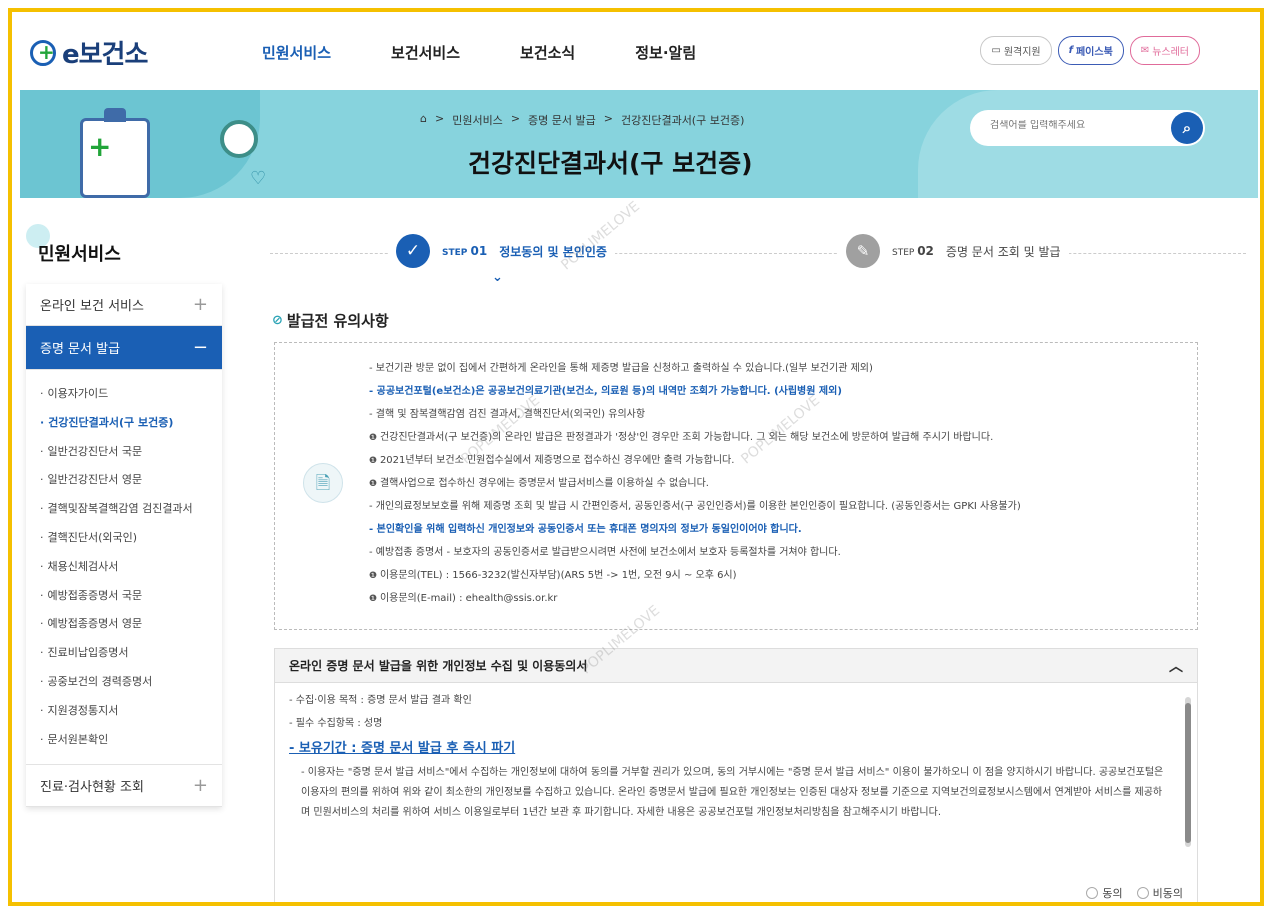 The image size is (1272, 914). I want to click on page-title: 건강진단결과서(구 보건증), so click(610, 163).